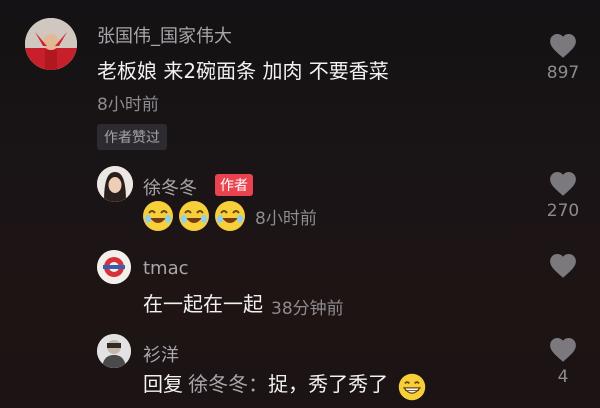 This screenshot has height=408, width=600. What do you see at coordinates (328, 384) in the screenshot?
I see `comment-text: 捉，秀了秀了` at bounding box center [328, 384].